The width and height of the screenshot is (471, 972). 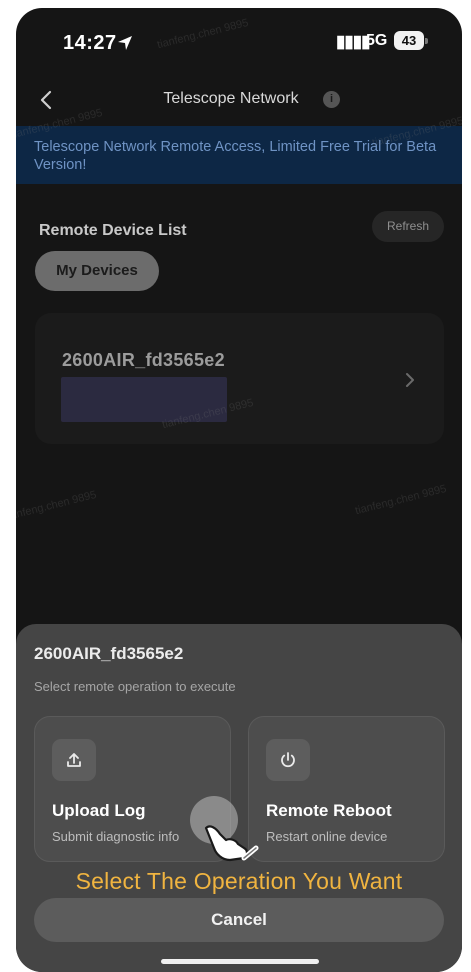 I want to click on device-name: 2600AIR_fd3565e2, so click(x=143, y=360).